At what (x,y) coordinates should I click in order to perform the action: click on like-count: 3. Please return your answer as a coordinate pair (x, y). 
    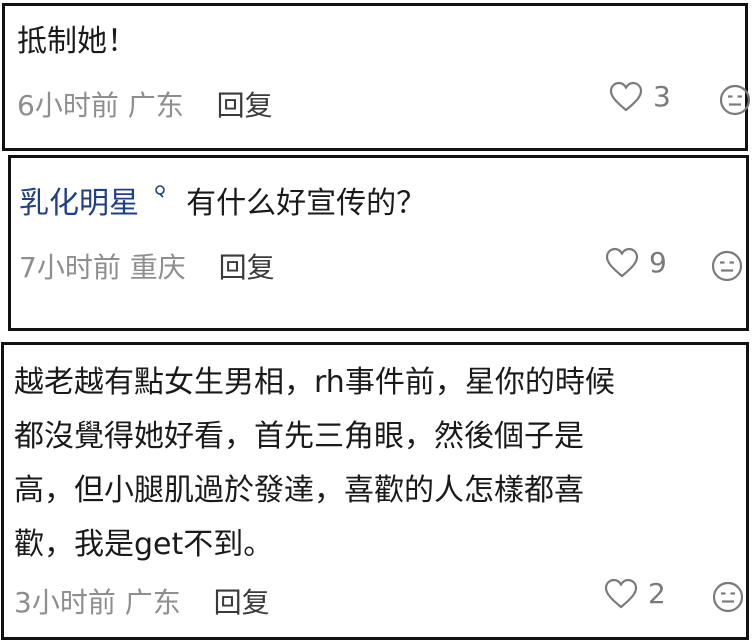
    Looking at the image, I should click on (662, 96).